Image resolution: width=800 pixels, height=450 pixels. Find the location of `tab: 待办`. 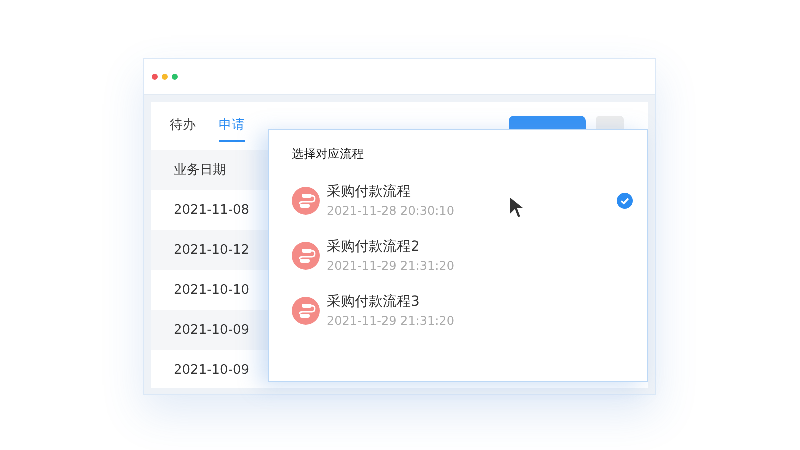

tab: 待办 is located at coordinates (183, 126).